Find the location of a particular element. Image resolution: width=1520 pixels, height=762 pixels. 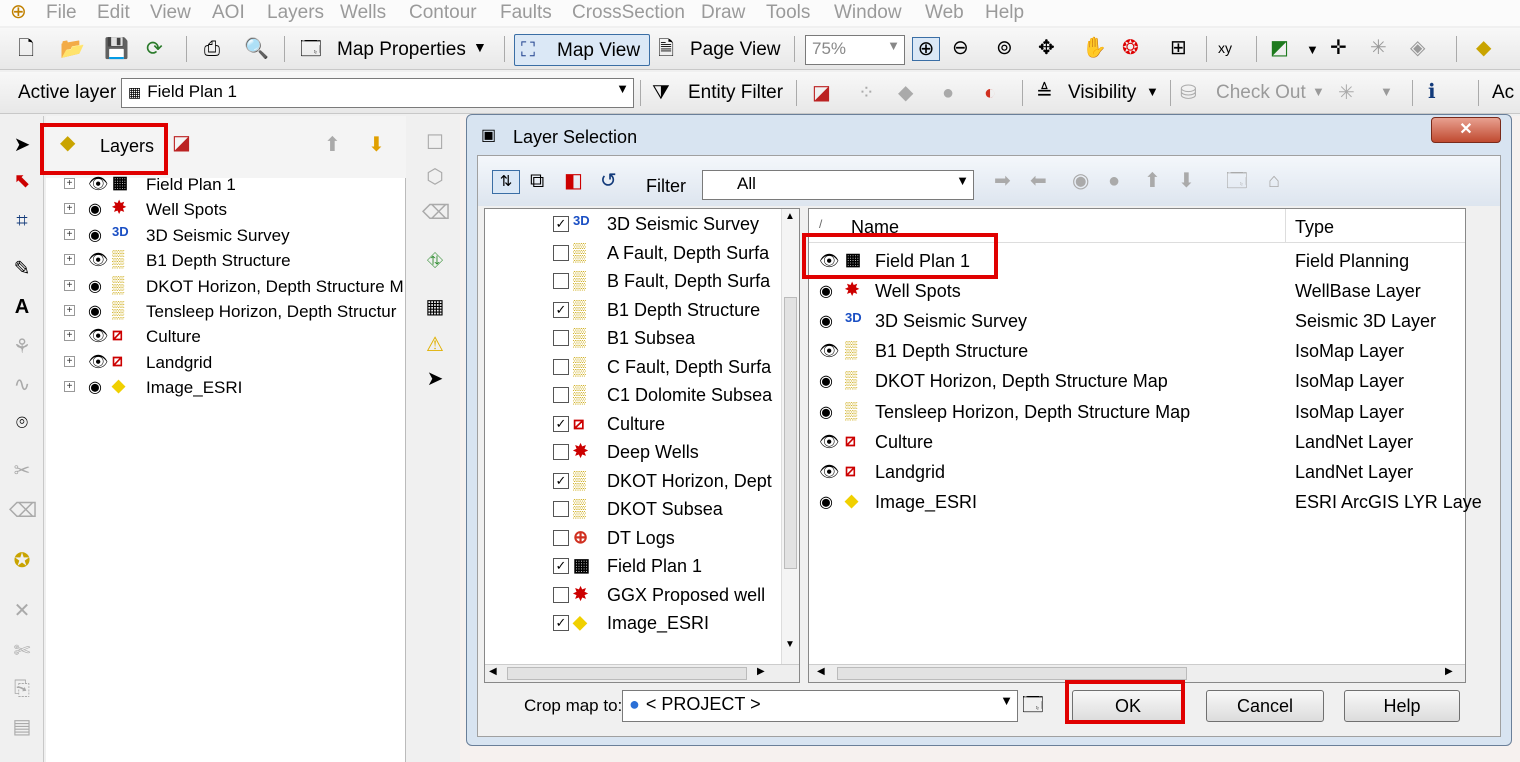

layer-list-item: ✓ ◆ Image_ESRI is located at coordinates (633, 624).